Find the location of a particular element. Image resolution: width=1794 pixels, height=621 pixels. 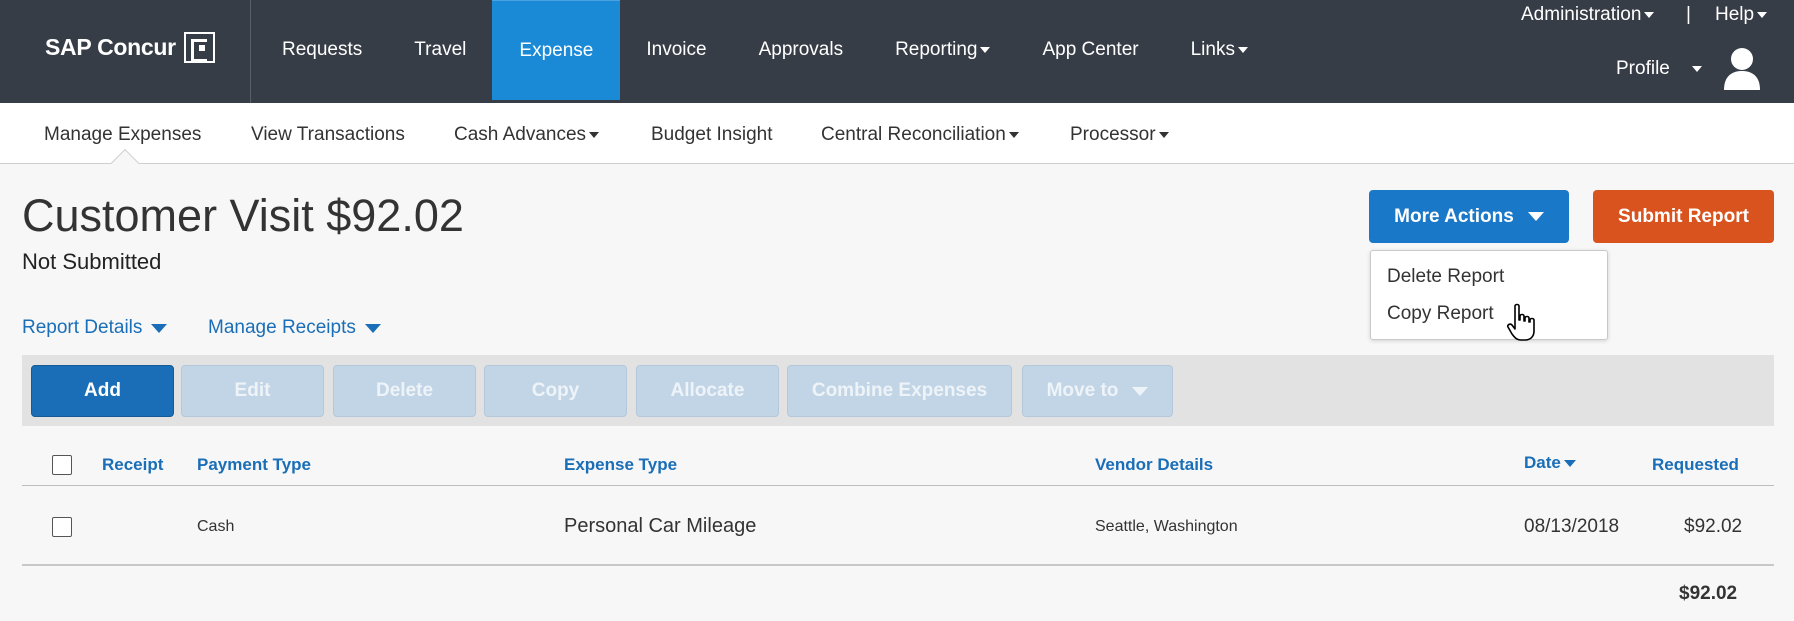

combine-expenses-button: Combine Expenses is located at coordinates (899, 391).